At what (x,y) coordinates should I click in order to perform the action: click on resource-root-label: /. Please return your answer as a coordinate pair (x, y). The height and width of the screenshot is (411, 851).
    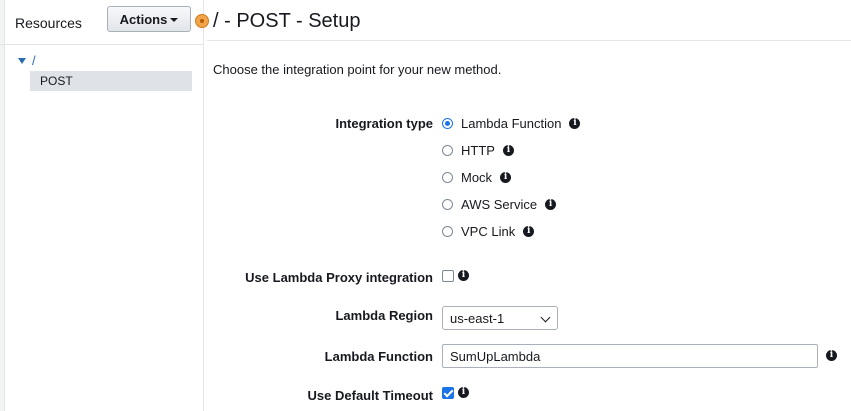
    Looking at the image, I should click on (34, 60).